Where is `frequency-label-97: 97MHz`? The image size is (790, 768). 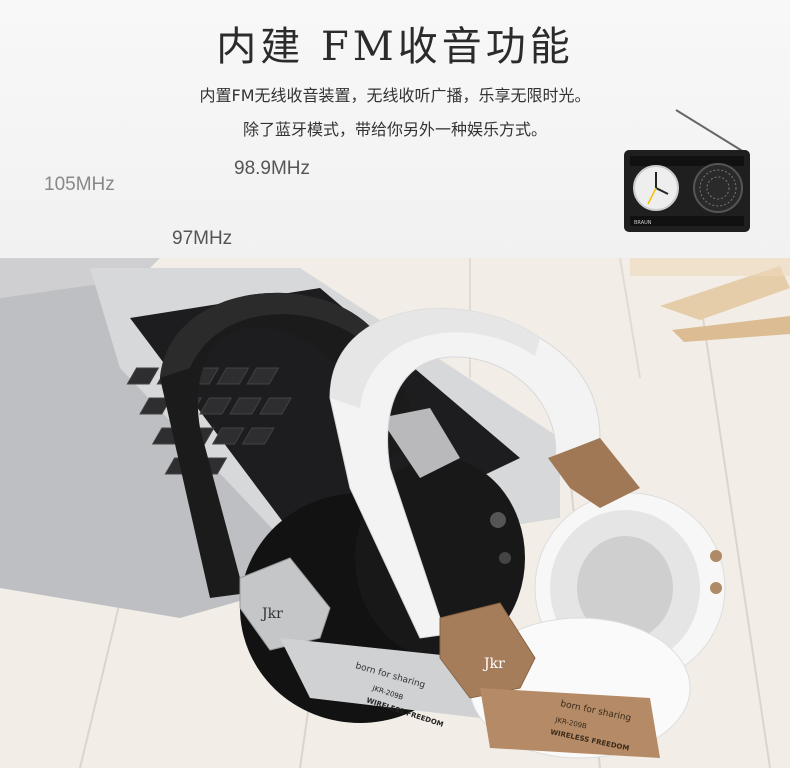 frequency-label-97: 97MHz is located at coordinates (202, 238).